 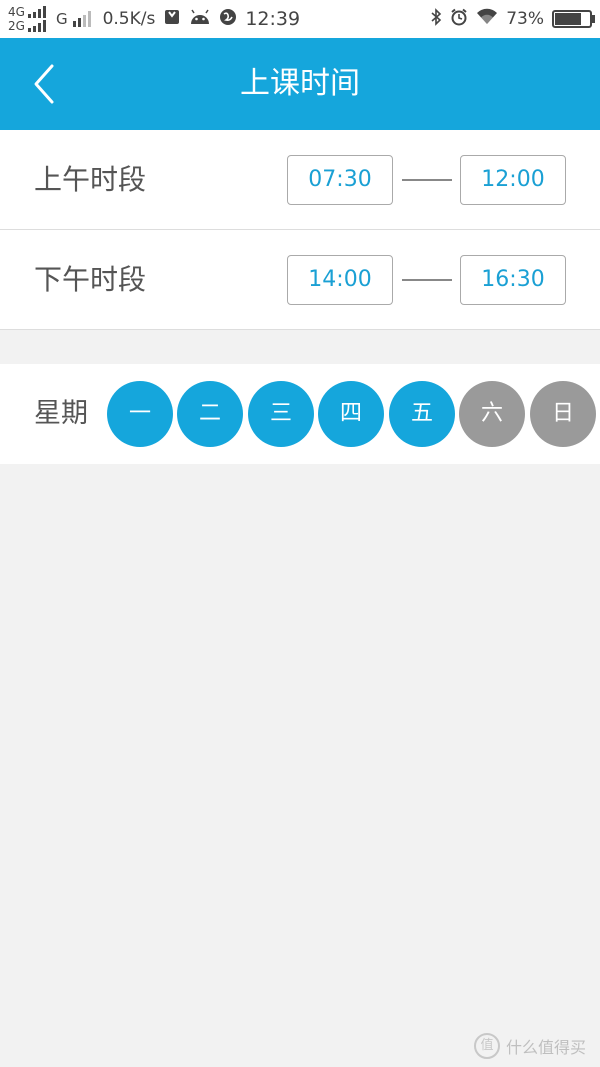 I want to click on week-label: 星期, so click(x=61, y=413).